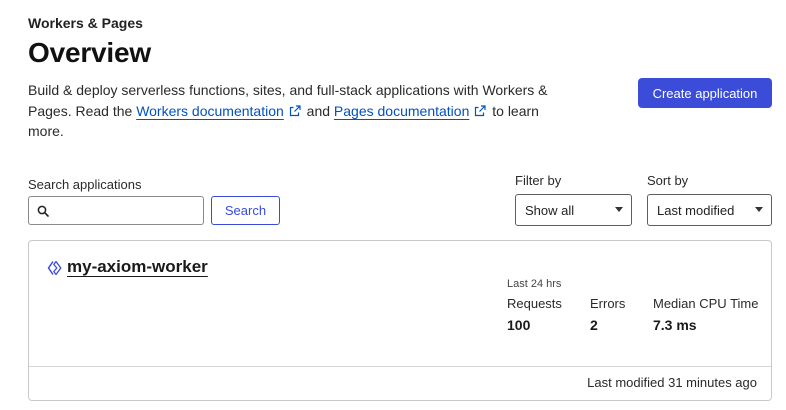  Describe the element at coordinates (675, 325) in the screenshot. I see `median-cpu-time-value: 7.3 ms` at that location.